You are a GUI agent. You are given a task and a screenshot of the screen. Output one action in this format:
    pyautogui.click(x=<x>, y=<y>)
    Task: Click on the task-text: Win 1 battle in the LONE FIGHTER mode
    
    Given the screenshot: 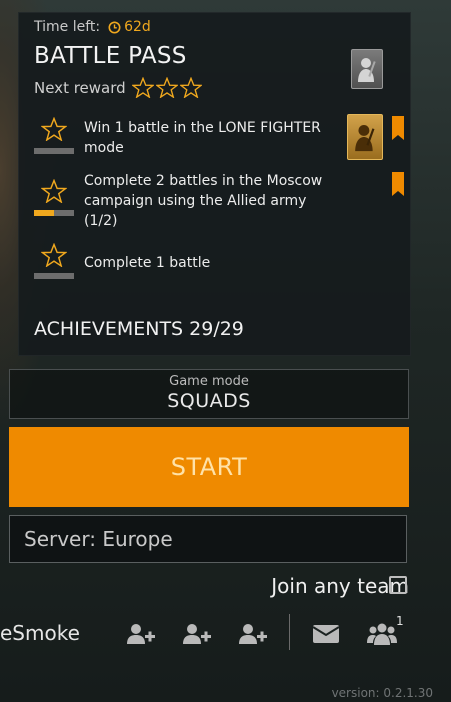 What is the action you would take?
    pyautogui.click(x=202, y=138)
    